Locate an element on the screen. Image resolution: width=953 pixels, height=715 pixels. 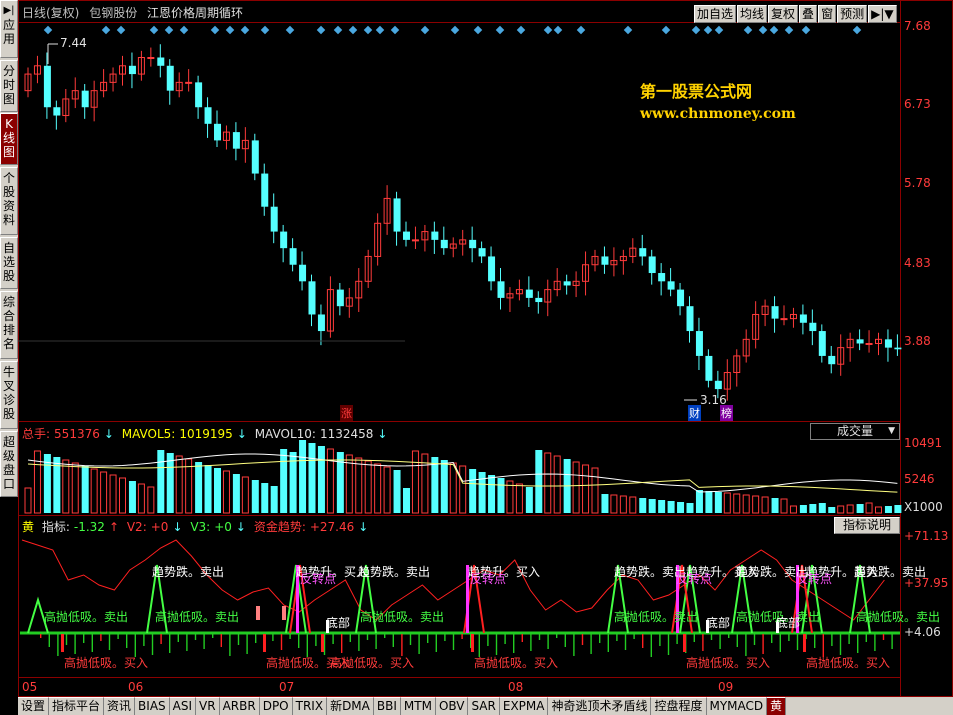
indicator-tab-9: 新DMA is located at coordinates (350, 706).